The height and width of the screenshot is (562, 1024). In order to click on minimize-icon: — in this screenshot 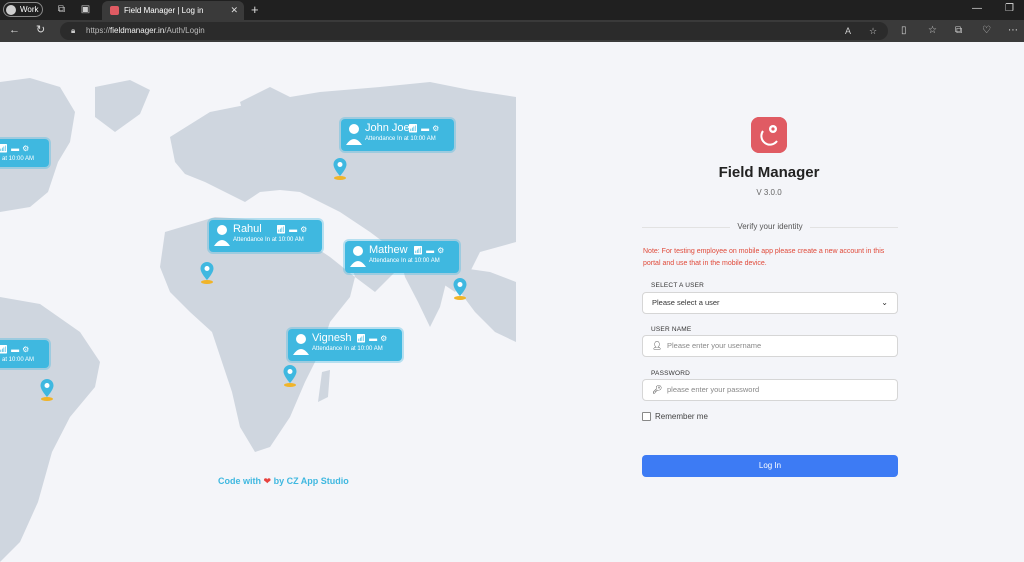, I will do `click(977, 8)`.